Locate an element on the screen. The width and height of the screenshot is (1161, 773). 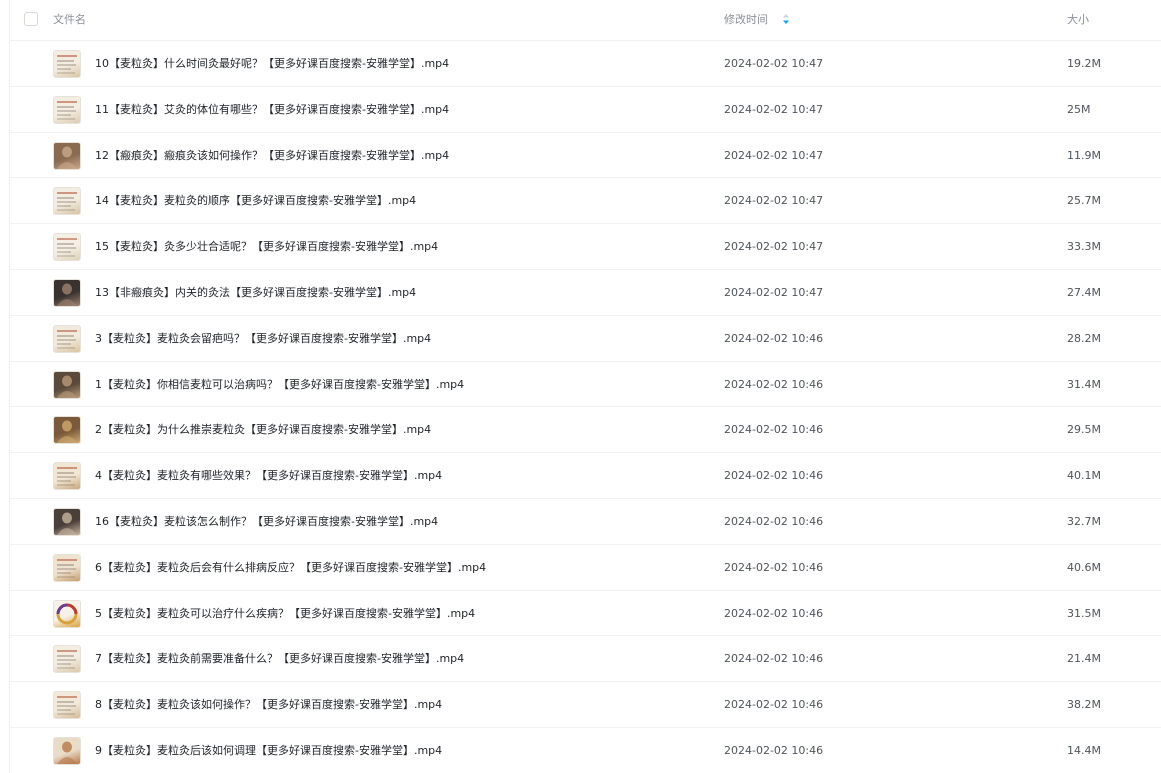
file-size: 19.2M is located at coordinates (1084, 63).